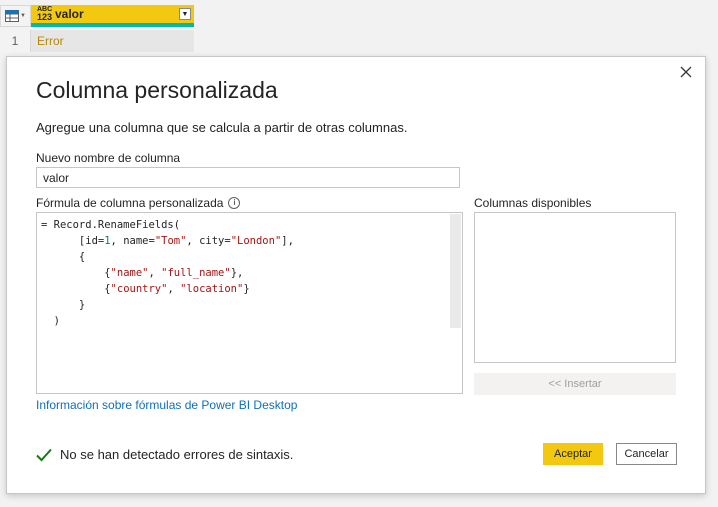  Describe the element at coordinates (112, 41) in the screenshot. I see `cell-error-value: Error` at that location.